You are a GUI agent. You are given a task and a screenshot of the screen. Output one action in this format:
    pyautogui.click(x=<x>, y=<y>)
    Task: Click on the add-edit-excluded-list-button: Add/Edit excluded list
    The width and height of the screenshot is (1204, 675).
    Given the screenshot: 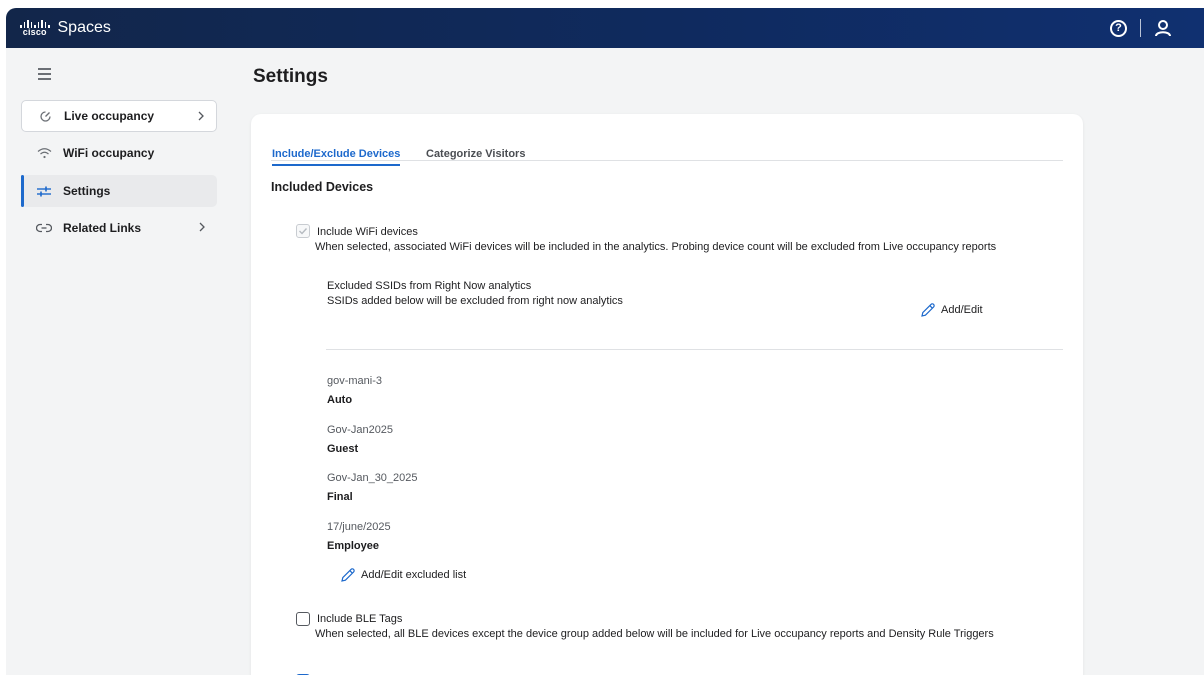 What is the action you would take?
    pyautogui.click(x=403, y=575)
    